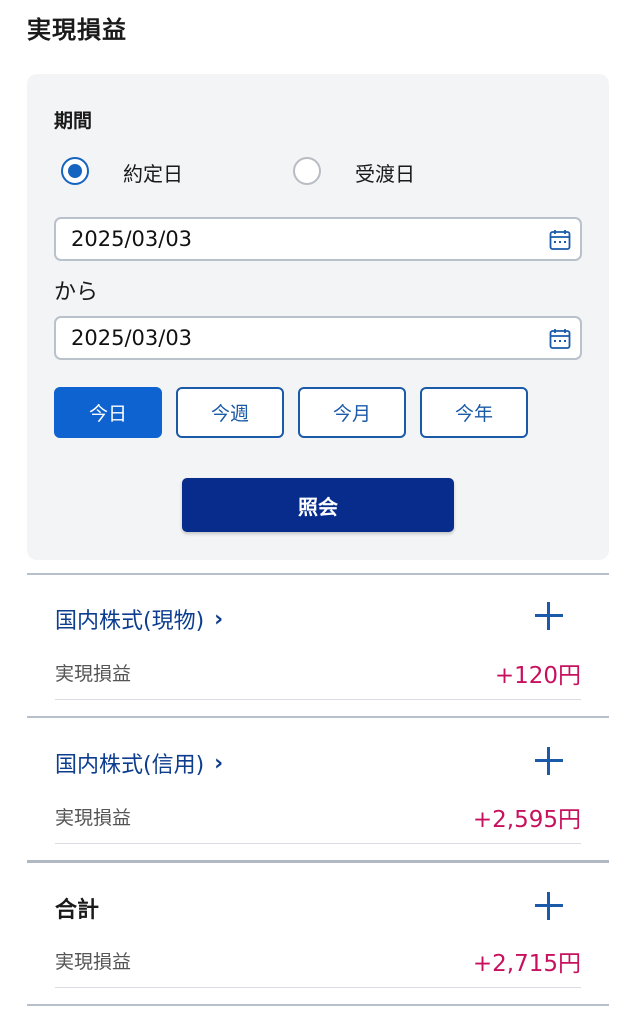  I want to click on section-title-domestic-cash: 国内株式(現物) ›, so click(139, 619).